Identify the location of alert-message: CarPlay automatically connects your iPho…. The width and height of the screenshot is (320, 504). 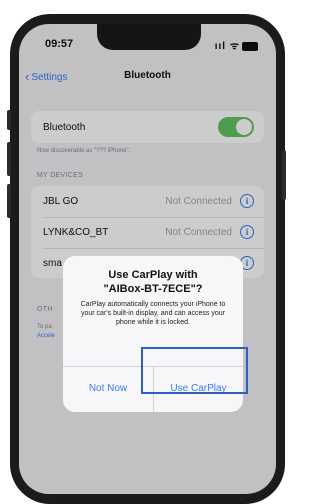
(153, 313).